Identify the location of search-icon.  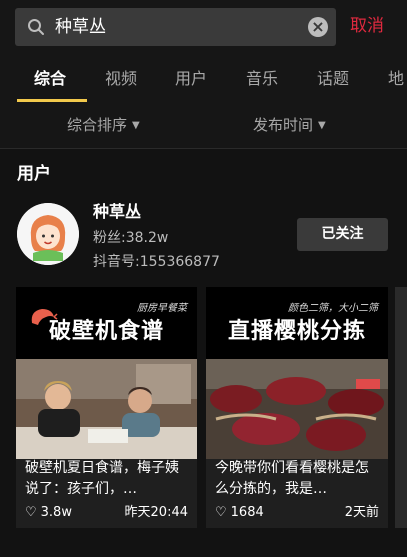
(36, 27).